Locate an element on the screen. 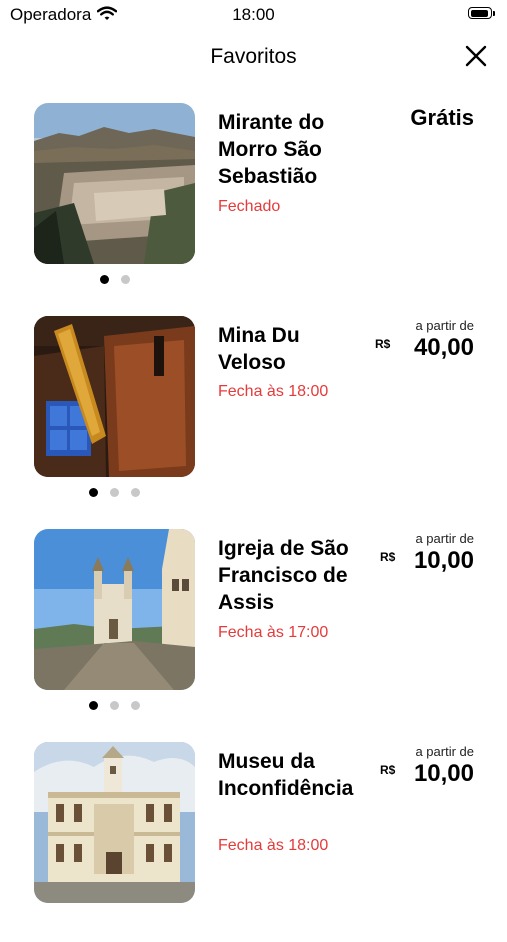  item-name: Igreja de São Francisco de Assis is located at coordinates (283, 575).